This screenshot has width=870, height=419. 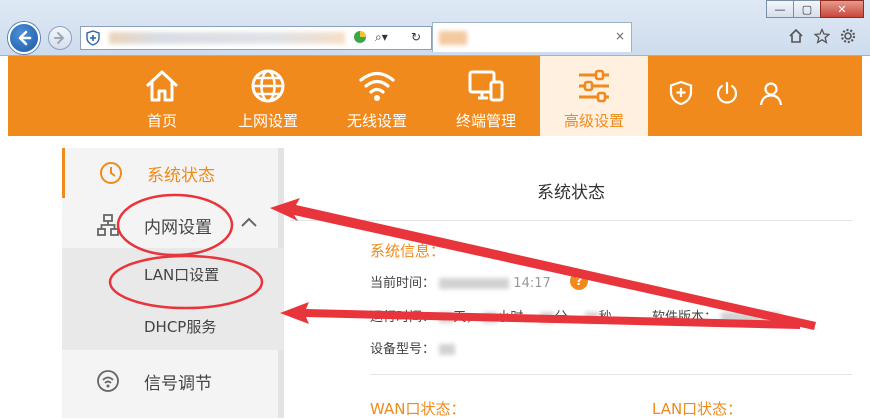 I want to click on nav-wireless-settings: 无线设置, so click(x=377, y=96).